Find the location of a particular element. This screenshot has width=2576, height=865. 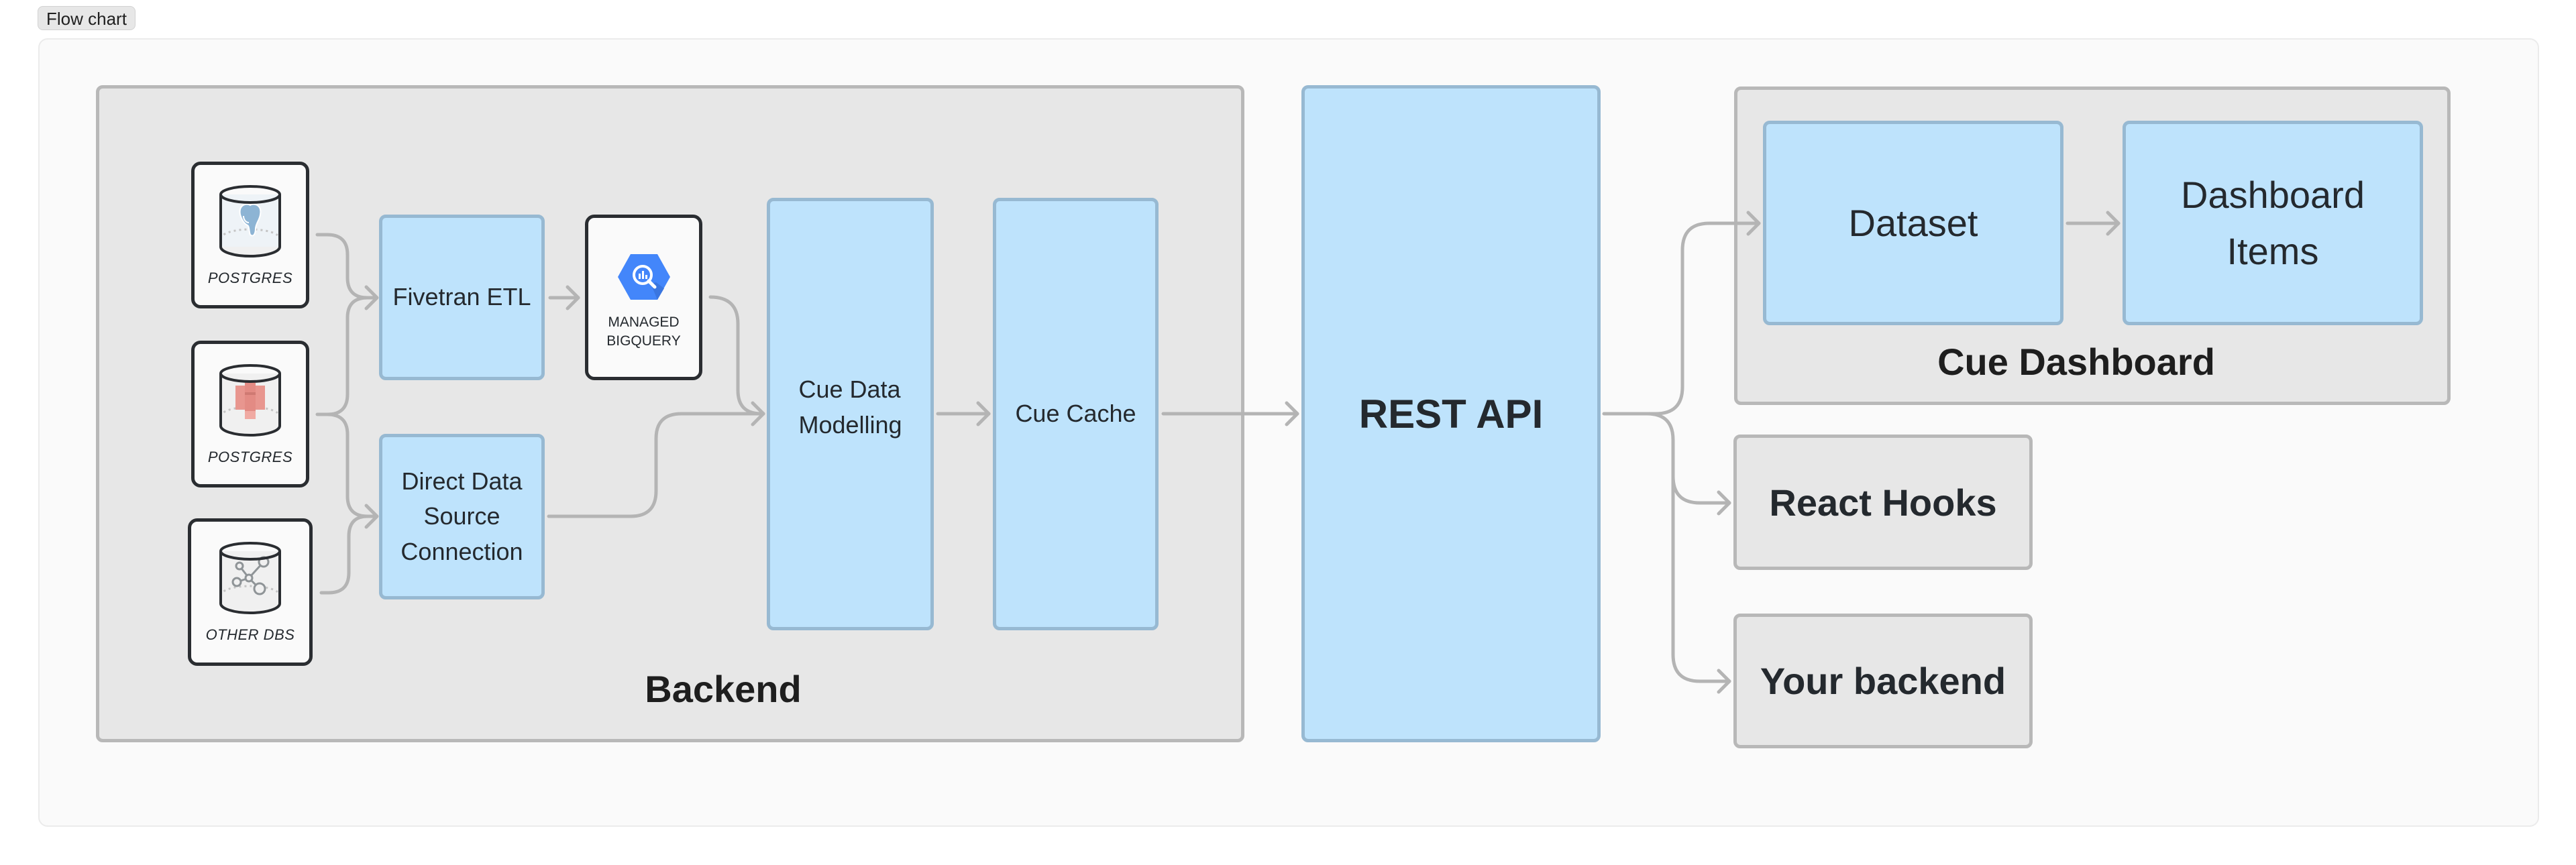

direct-data-source-connection: Direct Data Source Connection is located at coordinates (462, 516).